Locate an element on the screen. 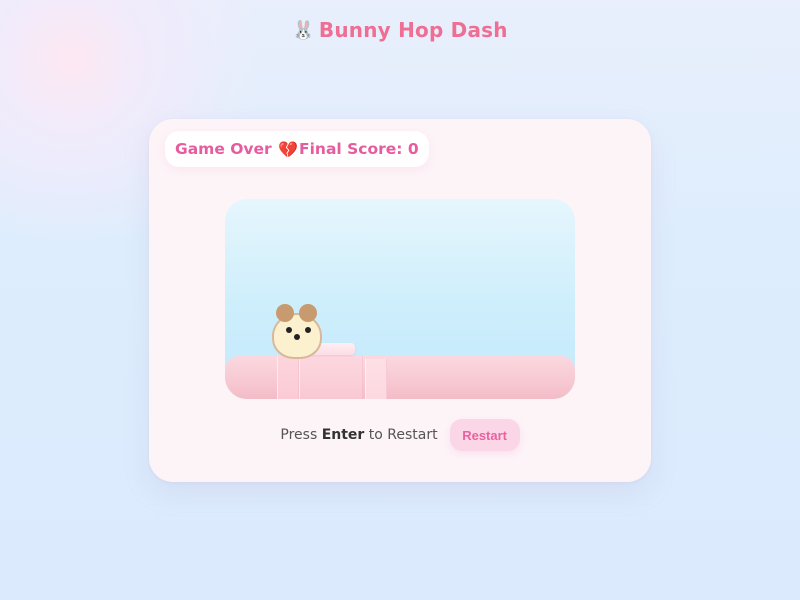  player-ear-right is located at coordinates (308, 313).